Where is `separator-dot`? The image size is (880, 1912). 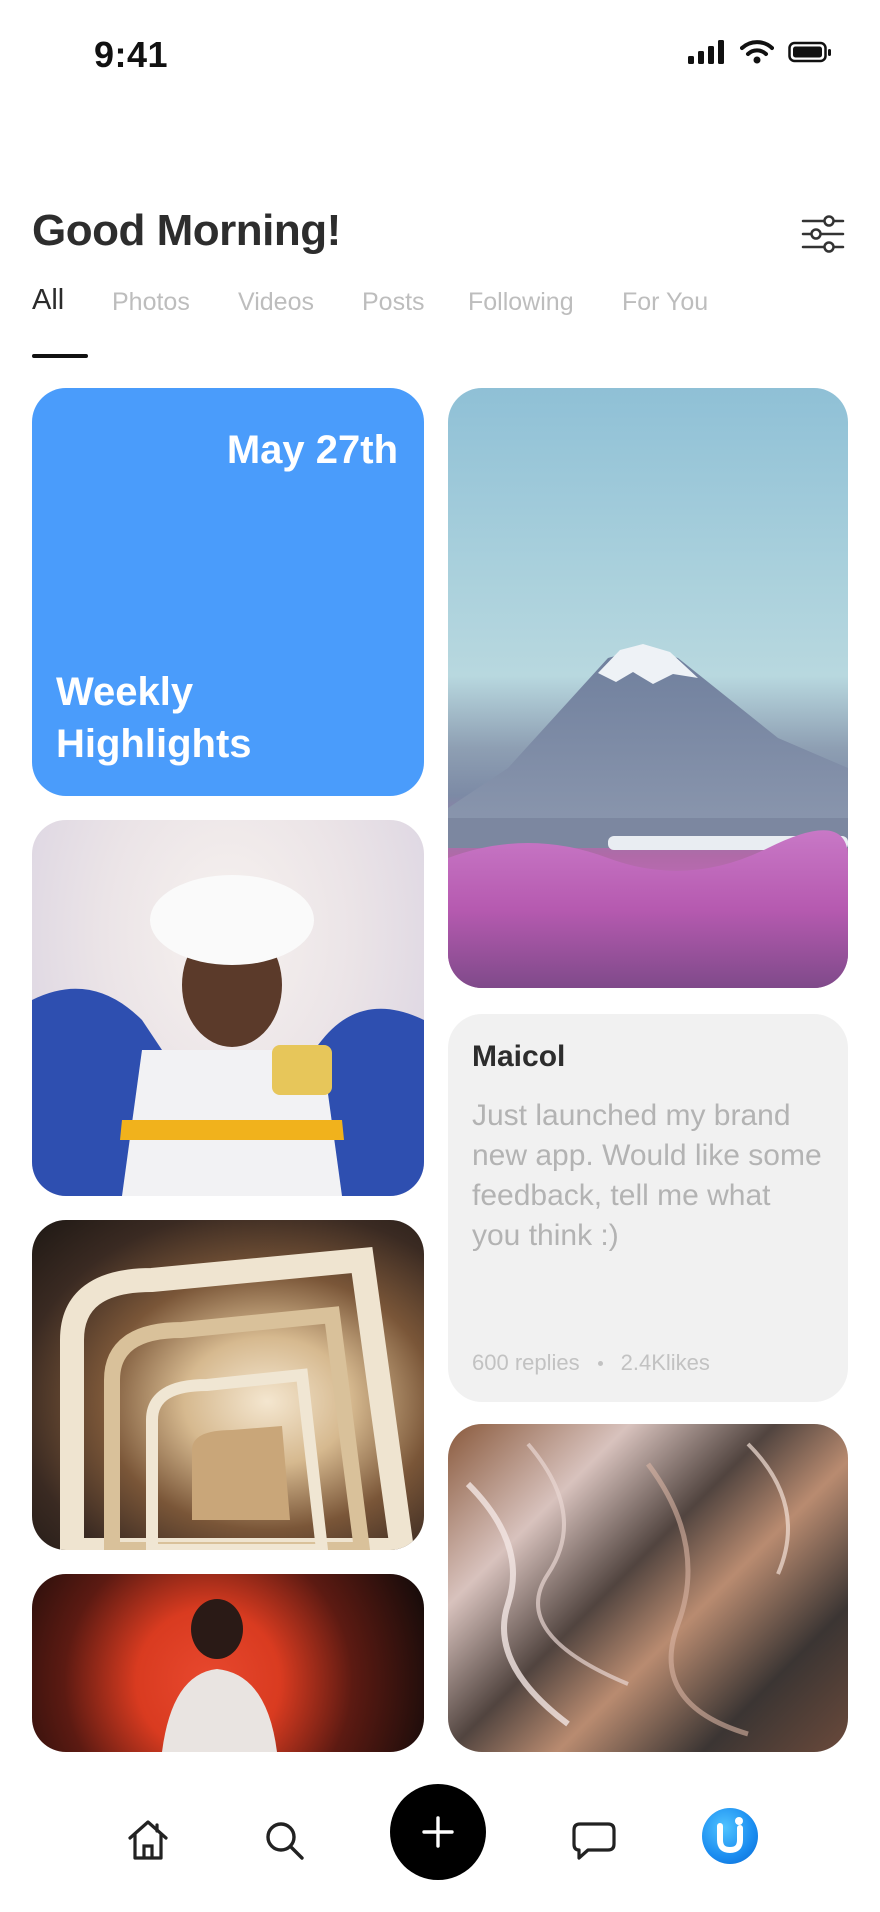
separator-dot is located at coordinates (600, 1363).